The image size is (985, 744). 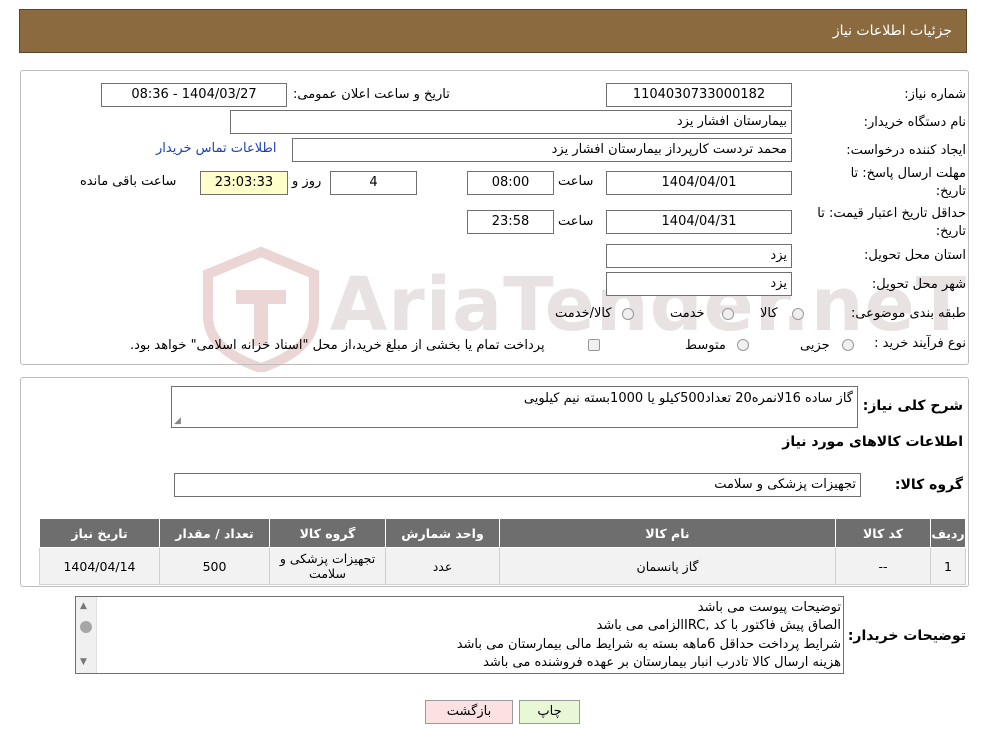 I want to click on requester-label: ایجاد کننده درخواست:, so click(x=906, y=150).